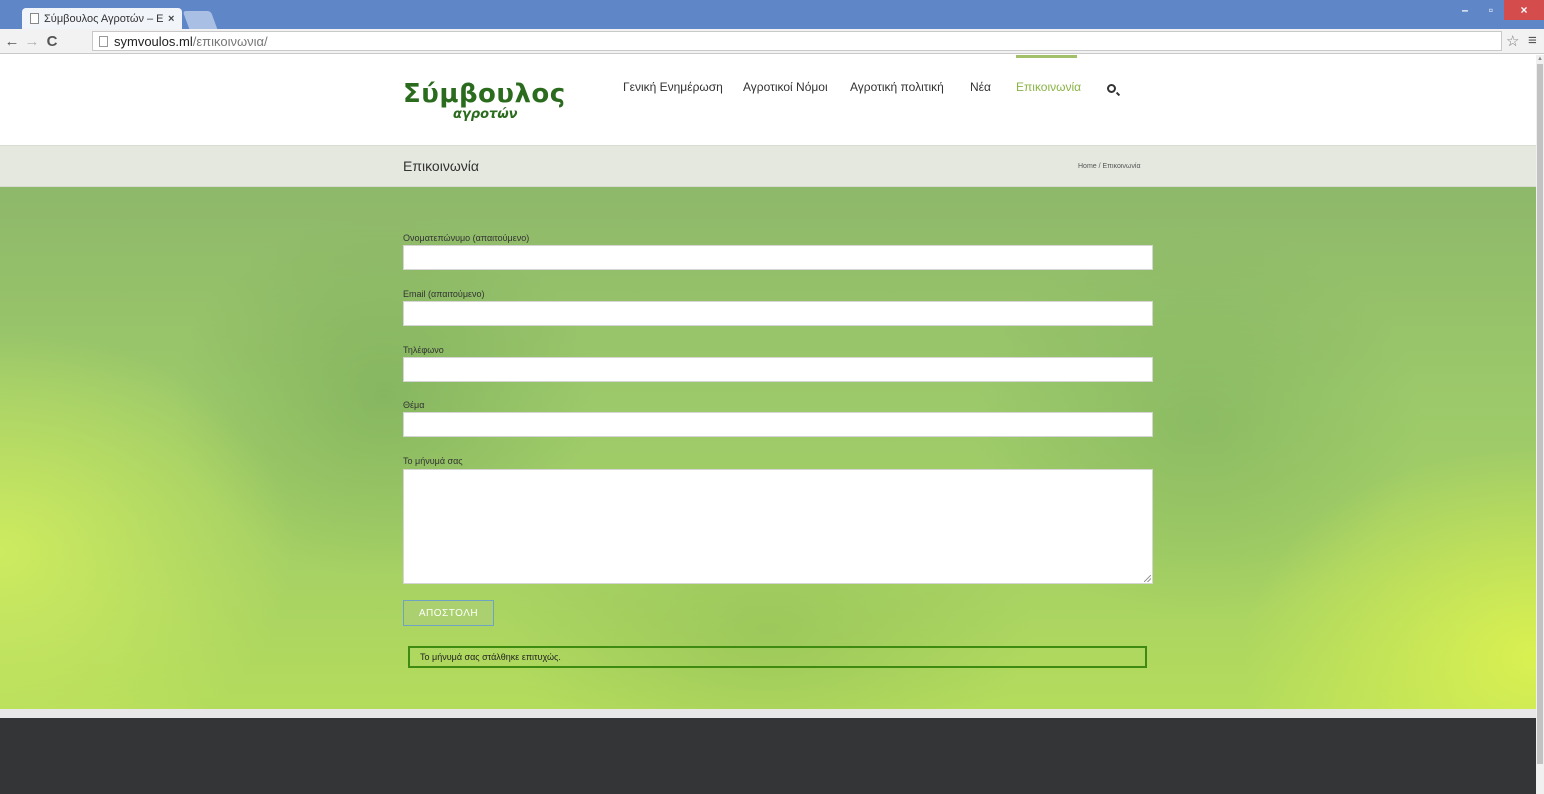 The image size is (1544, 794). I want to click on phone-label: Τηλέφωνο, so click(423, 350).